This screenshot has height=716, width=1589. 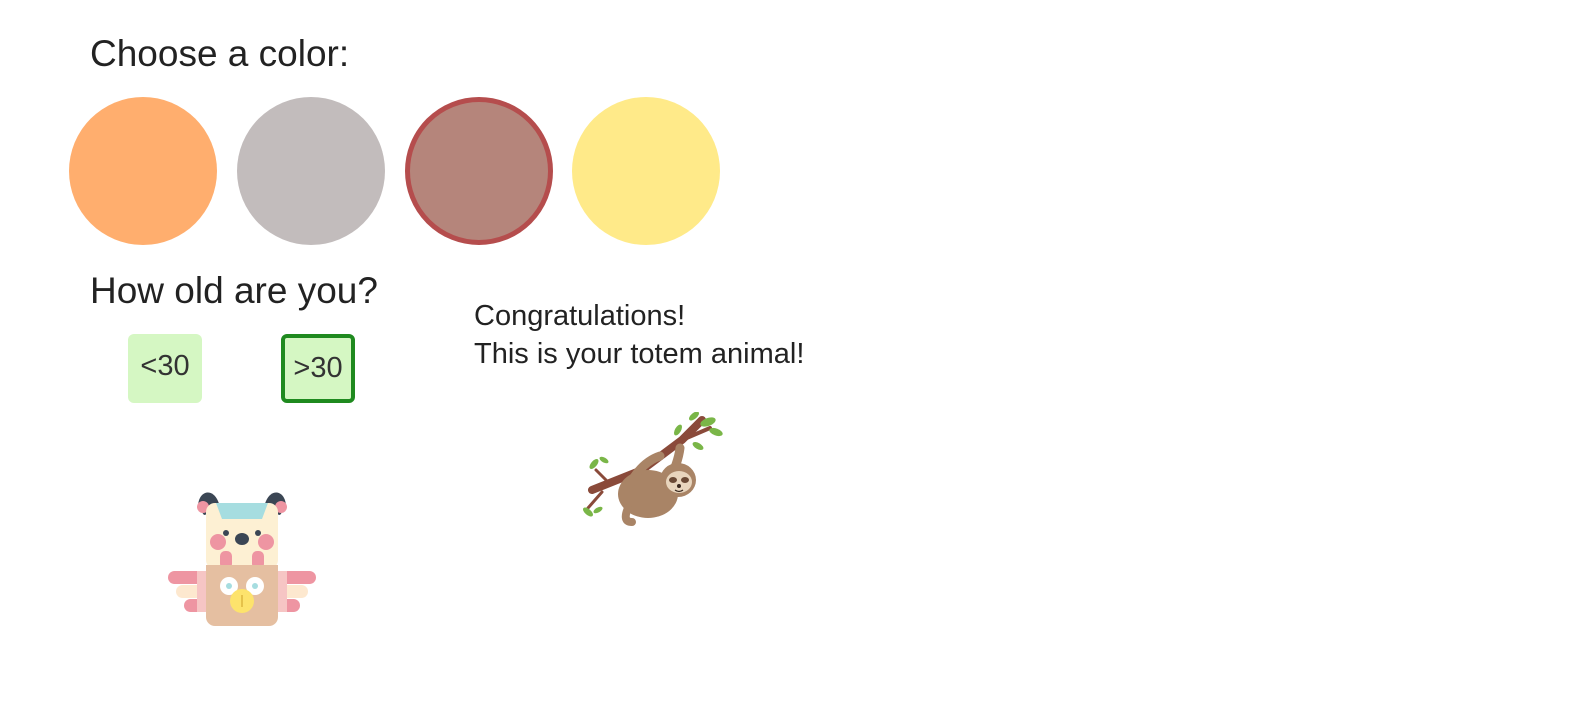 What do you see at coordinates (646, 171) in the screenshot?
I see `color-swatch-yellow` at bounding box center [646, 171].